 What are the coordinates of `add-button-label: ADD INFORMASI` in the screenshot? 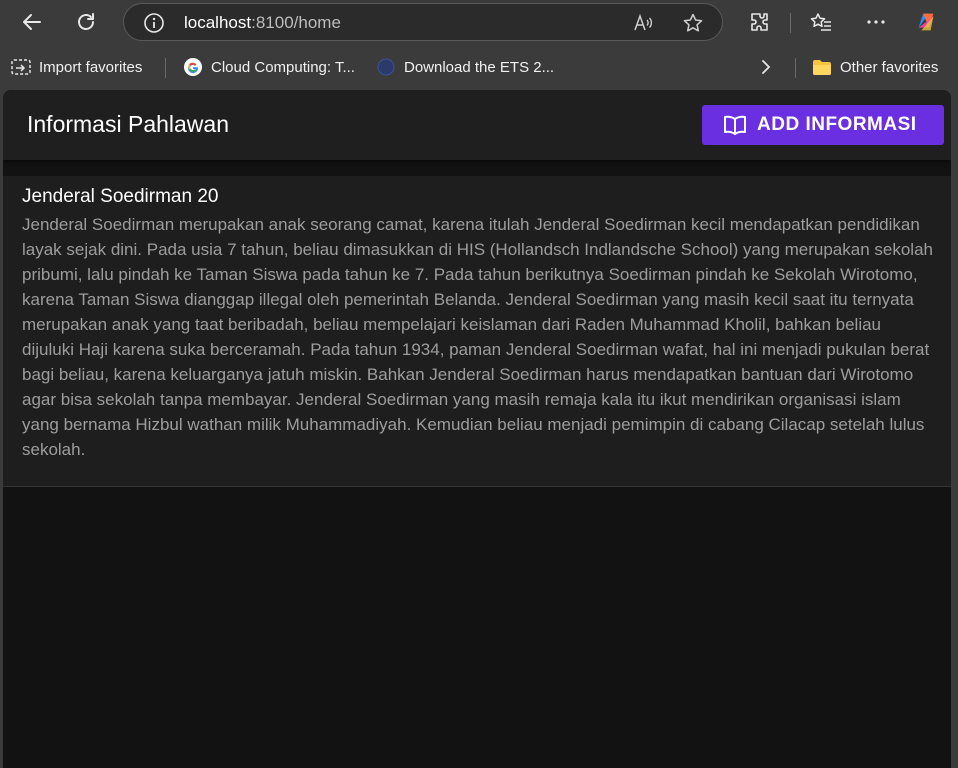 It's located at (837, 124).